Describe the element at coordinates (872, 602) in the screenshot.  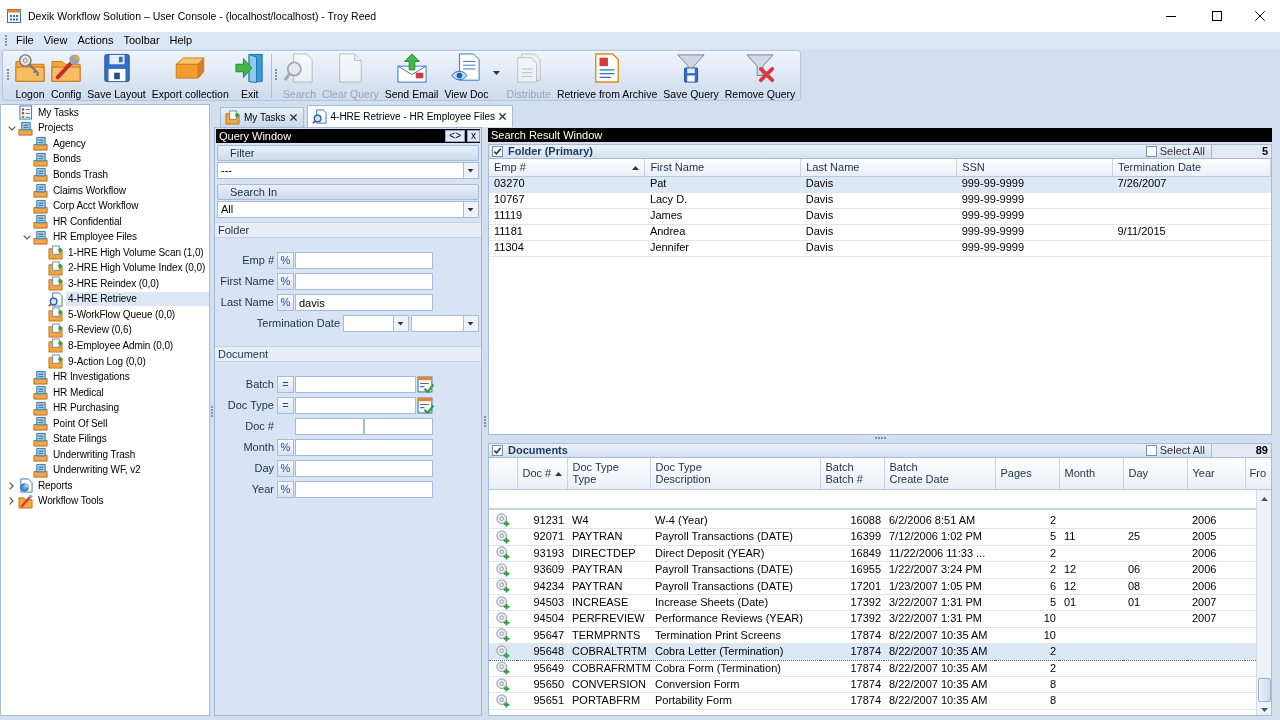
I see `table-row: 94503 INCREASE Increase Sheets (Date) 17392 3/22/2007 1:31 PM 5 01 01 2007` at that location.